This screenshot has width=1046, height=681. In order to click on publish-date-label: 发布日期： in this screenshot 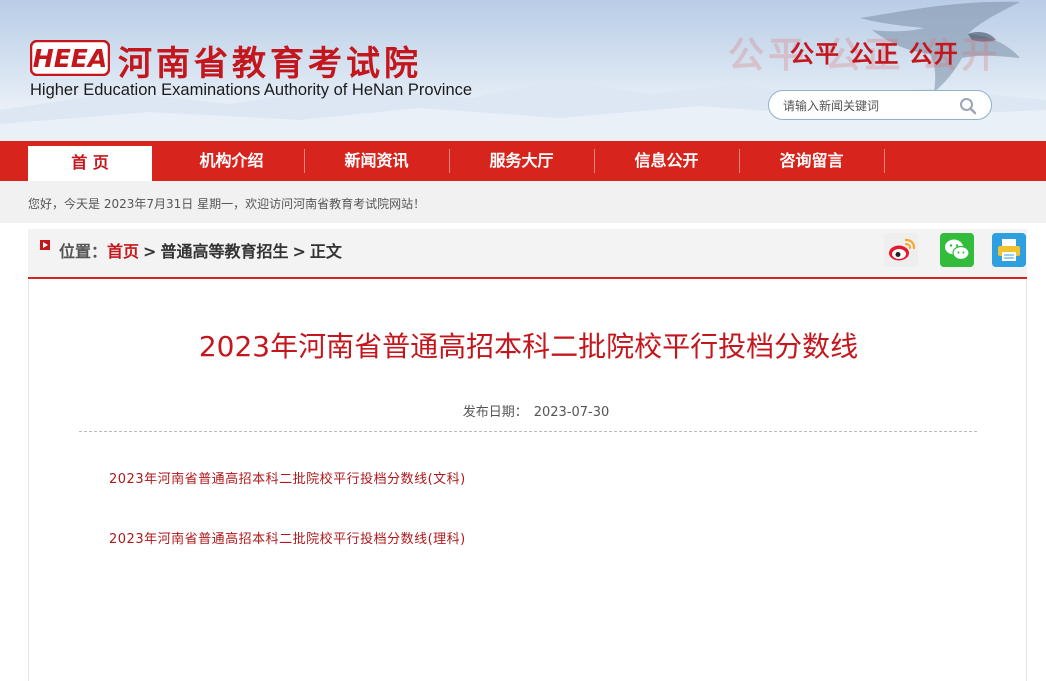, I will do `click(495, 412)`.